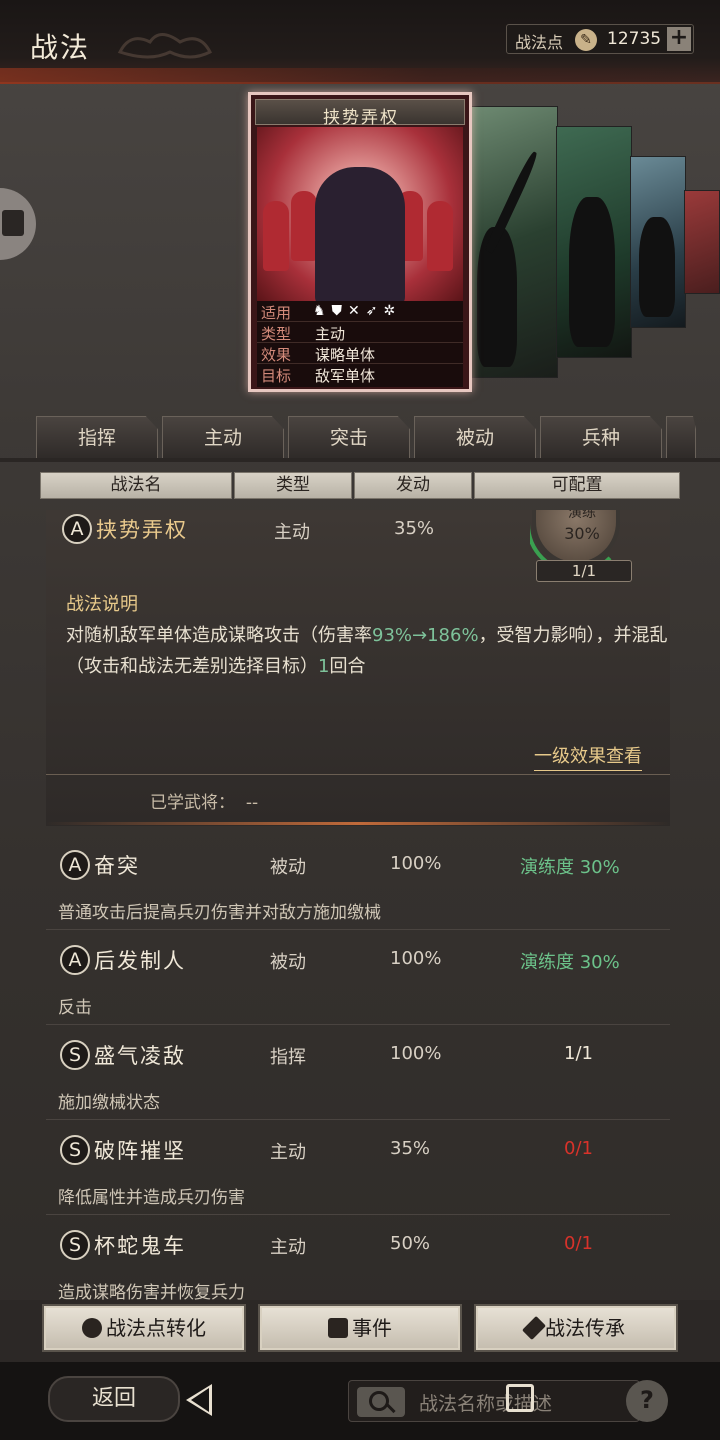 Image resolution: width=720 pixels, height=1440 pixels. Describe the element at coordinates (381, 1402) in the screenshot. I see `search-icon` at that location.